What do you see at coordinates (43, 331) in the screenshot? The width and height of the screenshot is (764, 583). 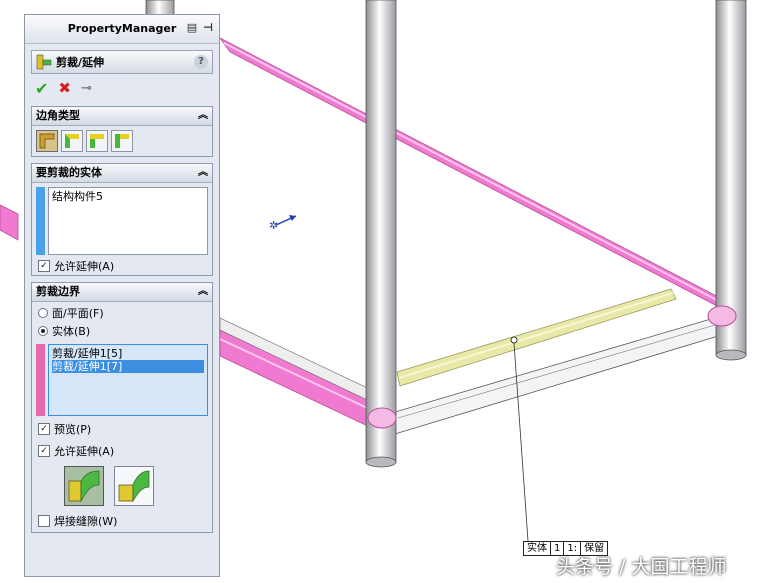 I see `radio-on-icon` at bounding box center [43, 331].